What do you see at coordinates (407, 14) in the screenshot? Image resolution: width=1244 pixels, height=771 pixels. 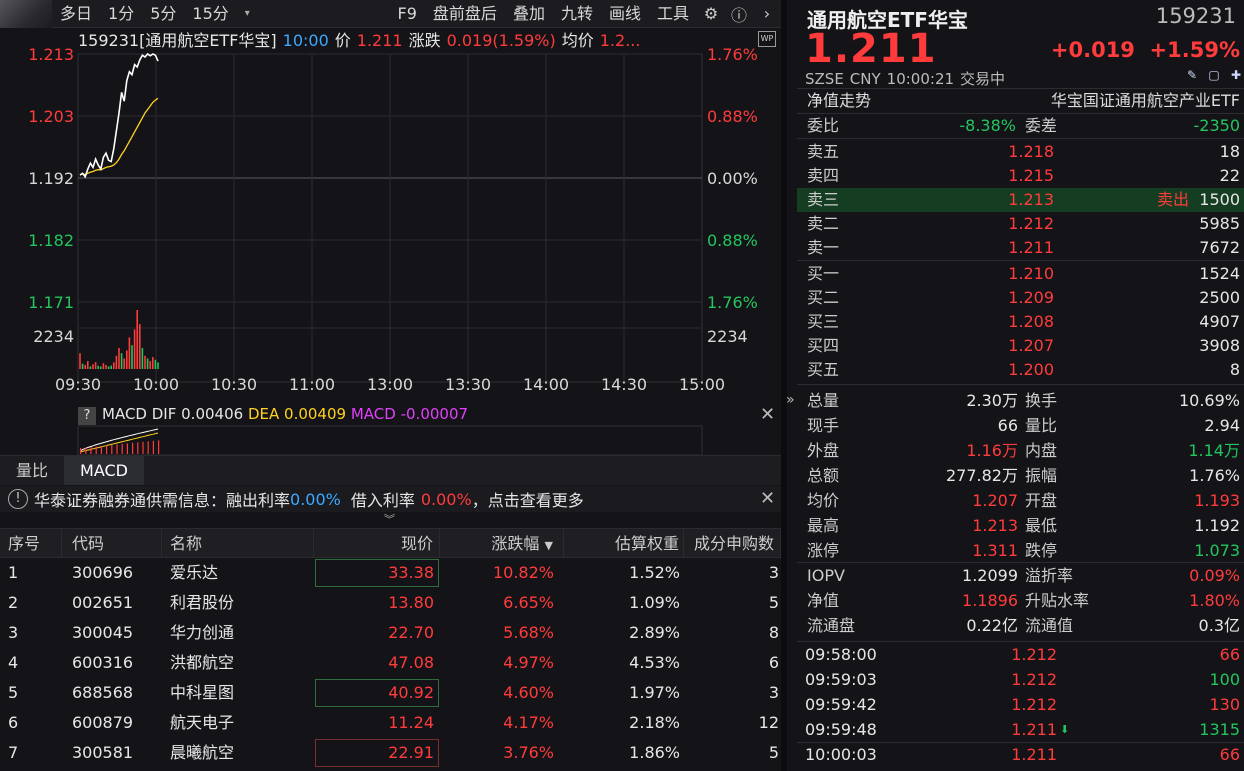 I see `f9-button: F9` at bounding box center [407, 14].